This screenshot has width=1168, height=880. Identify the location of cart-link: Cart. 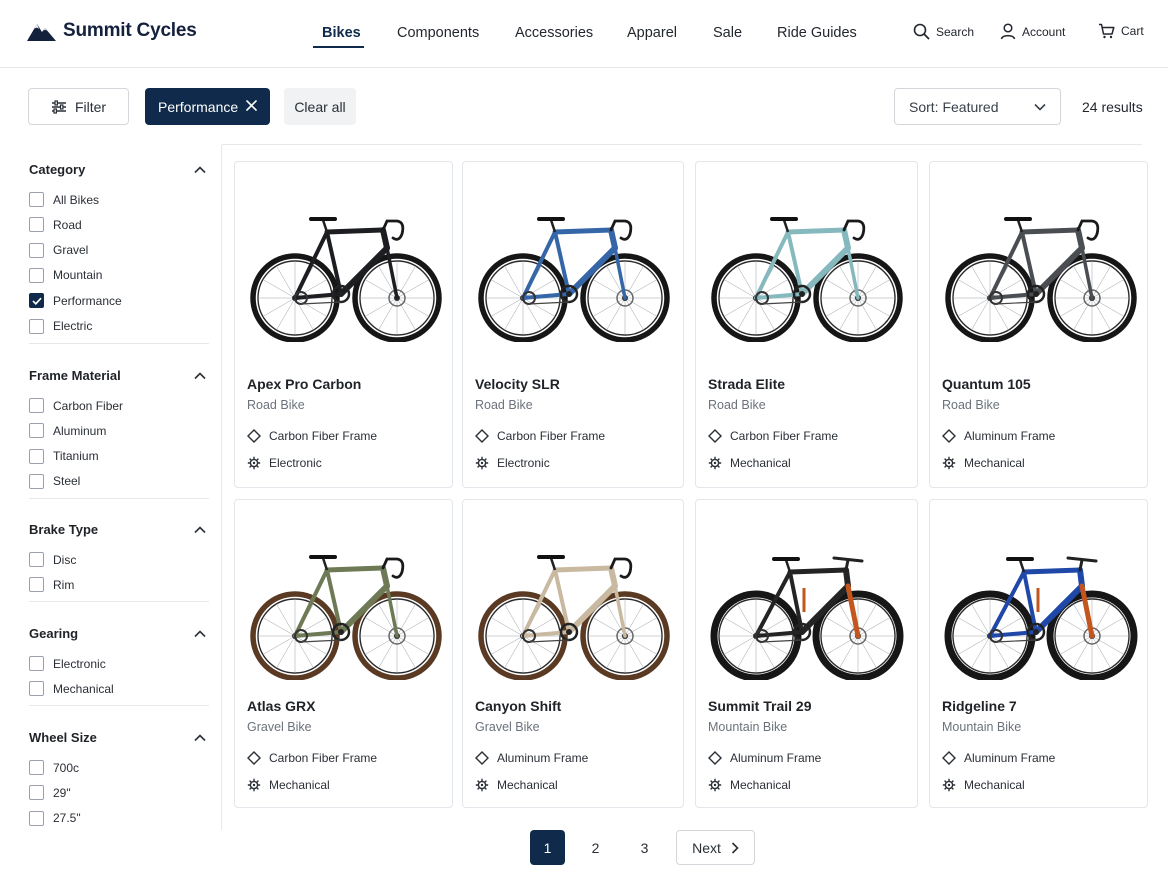
(1121, 31).